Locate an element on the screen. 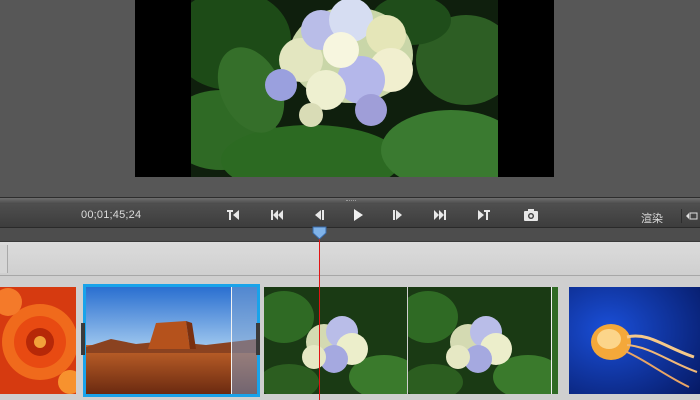 This screenshot has width=700, height=400. mark-in-icon is located at coordinates (233, 215).